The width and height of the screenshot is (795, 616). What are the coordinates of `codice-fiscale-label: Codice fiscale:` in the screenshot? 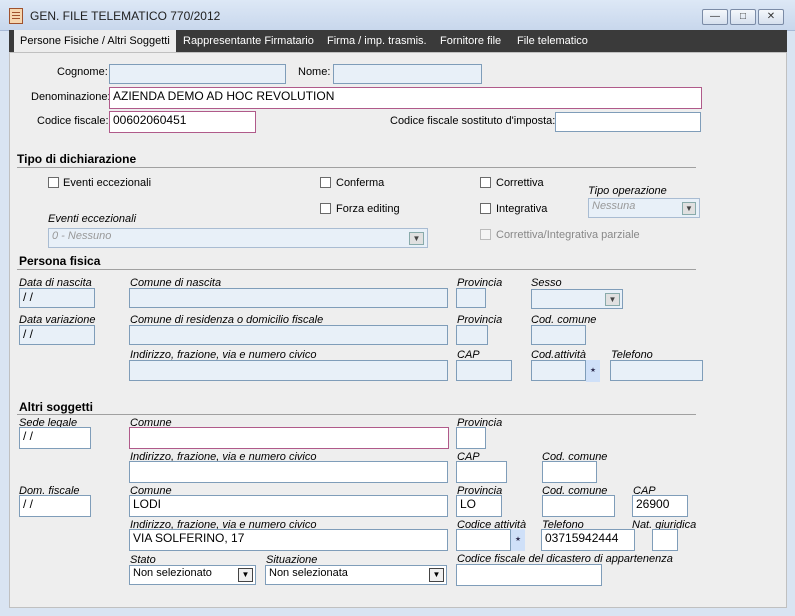 It's located at (73, 121).